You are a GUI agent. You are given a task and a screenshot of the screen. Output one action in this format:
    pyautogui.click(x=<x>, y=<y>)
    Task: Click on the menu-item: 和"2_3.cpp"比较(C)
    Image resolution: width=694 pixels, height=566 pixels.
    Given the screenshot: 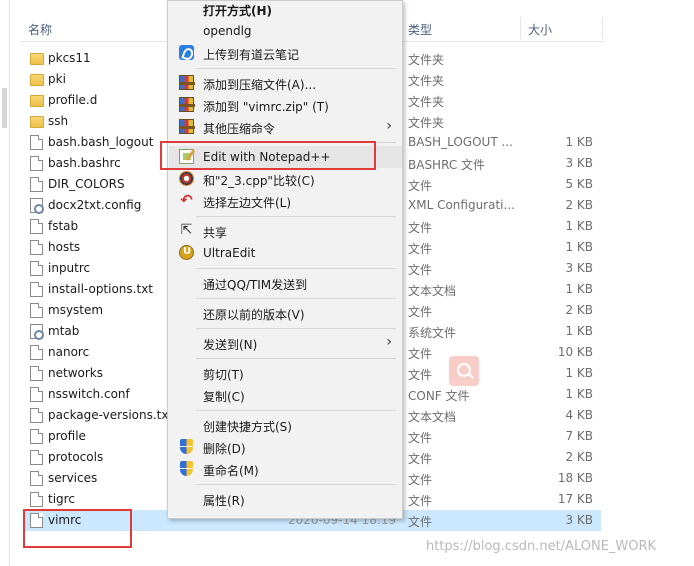 What is the action you would take?
    pyautogui.click(x=285, y=179)
    